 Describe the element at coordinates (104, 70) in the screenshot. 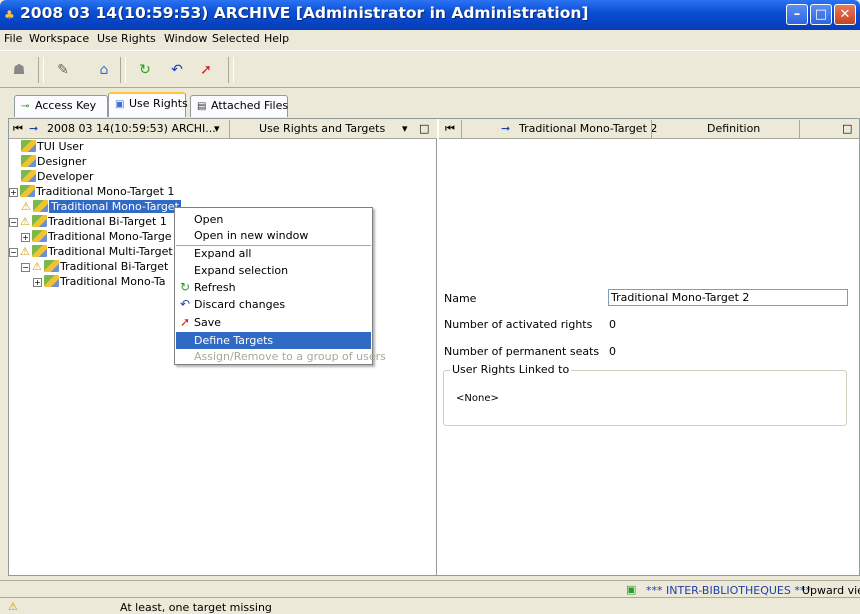

I see `house-icon: ⌂` at that location.